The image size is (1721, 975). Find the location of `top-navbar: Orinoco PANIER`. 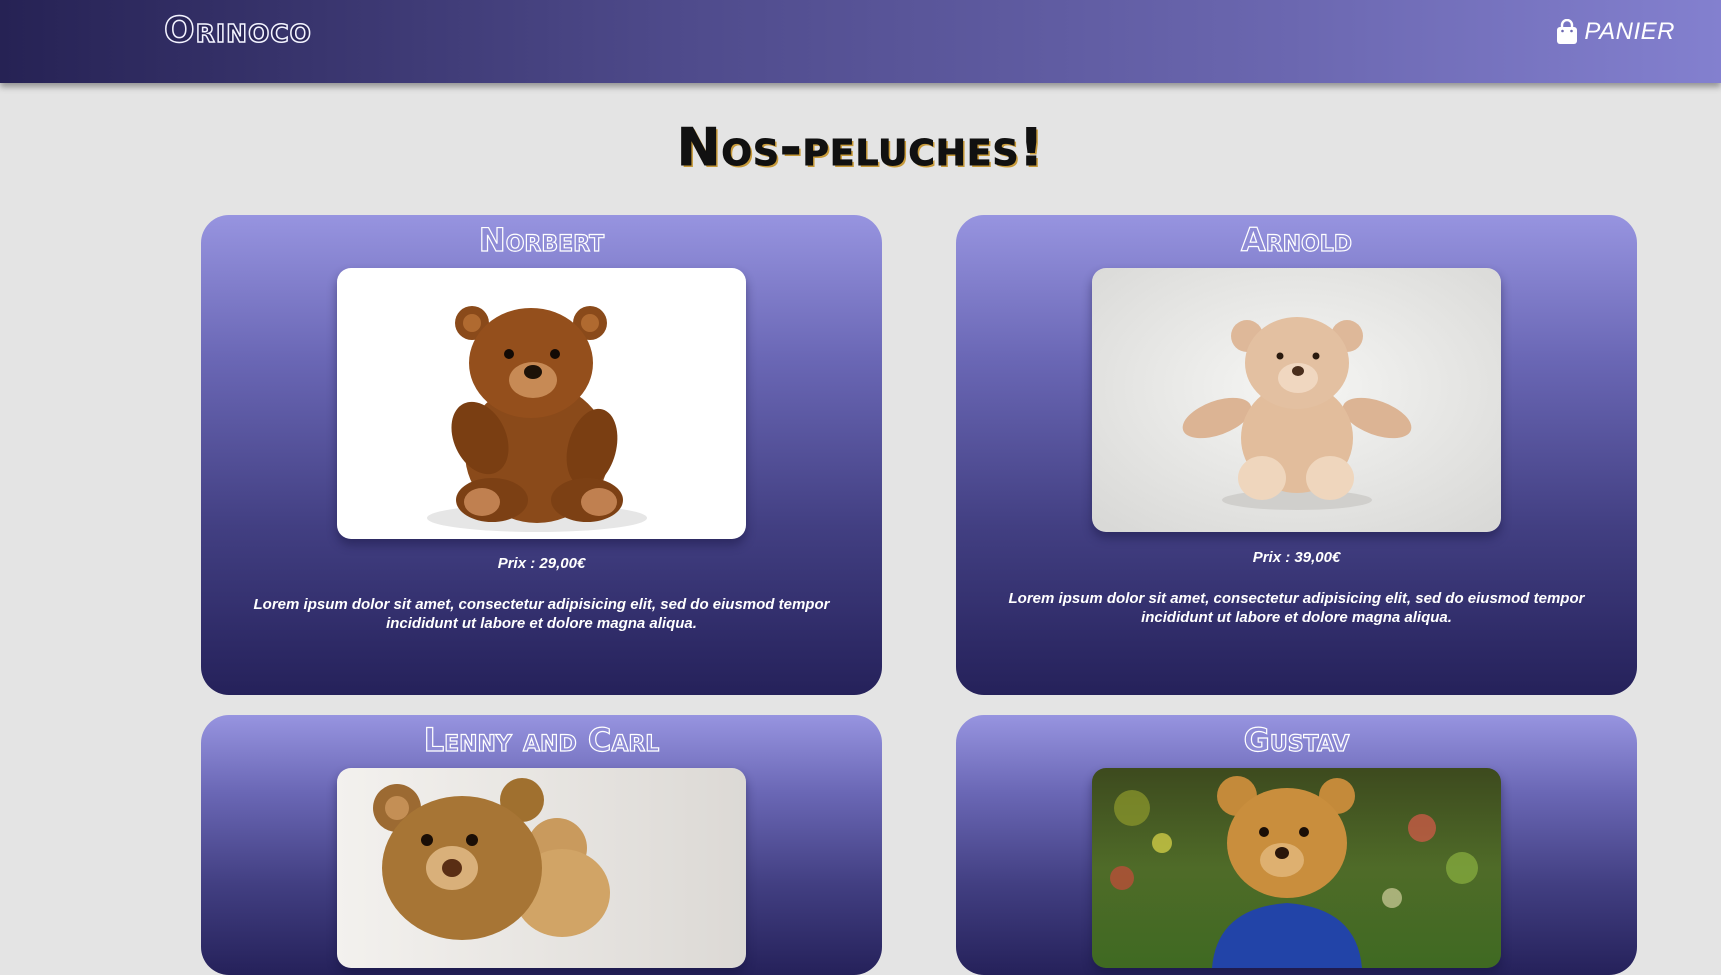

top-navbar: Orinoco PANIER is located at coordinates (860, 41).